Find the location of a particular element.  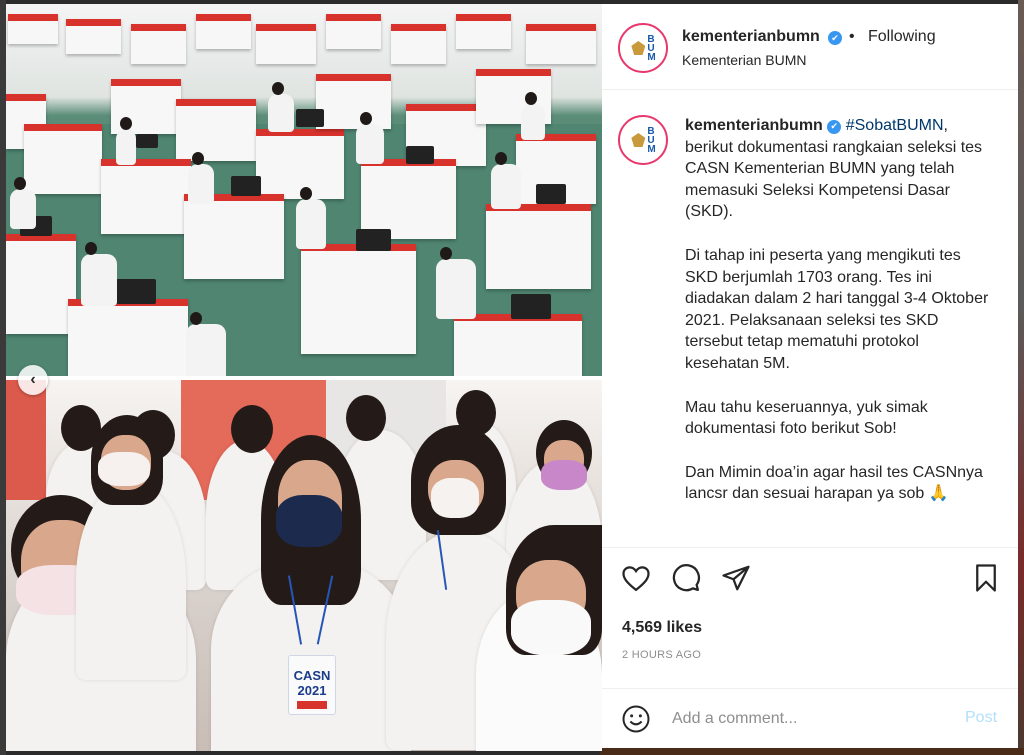

chevron-left-icon: ‹ is located at coordinates (33, 379).